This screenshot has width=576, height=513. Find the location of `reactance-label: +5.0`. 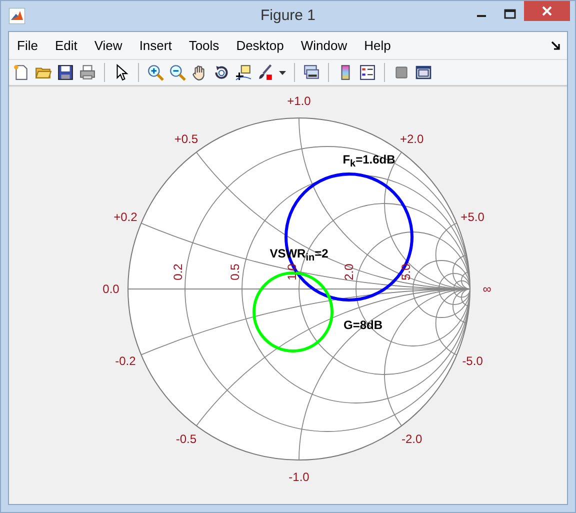

reactance-label: +5.0 is located at coordinates (472, 217).